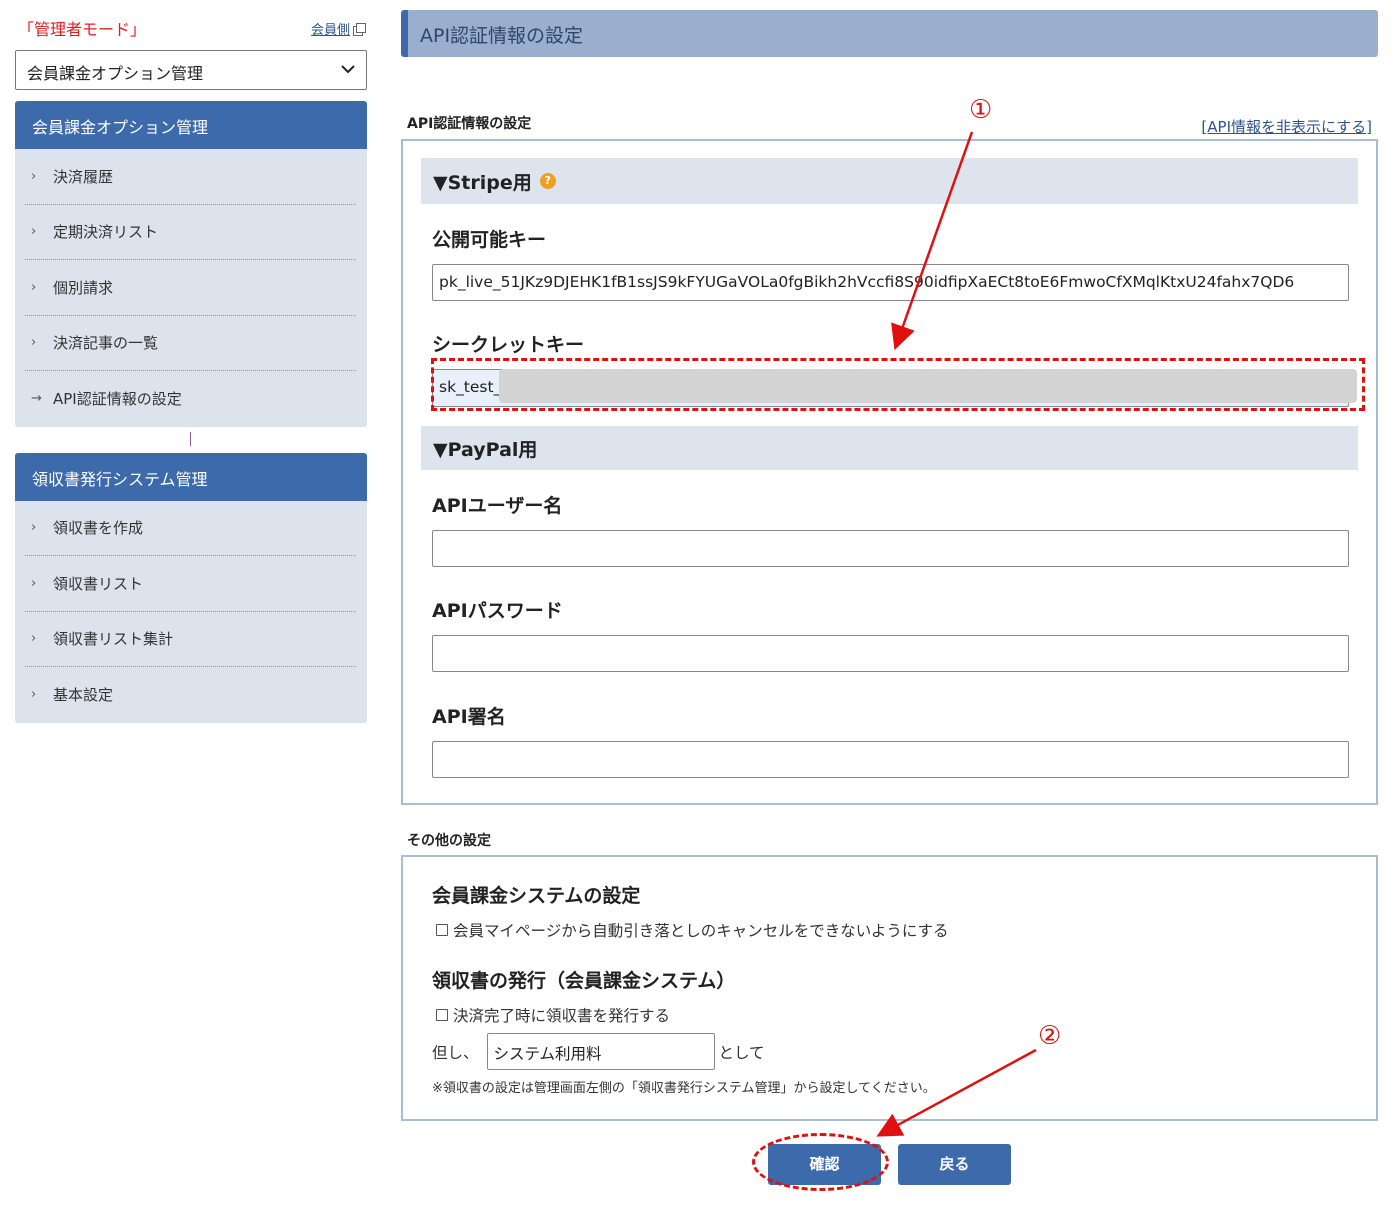 This screenshot has height=1205, width=1394. What do you see at coordinates (497, 611) in the screenshot?
I see `api-password-label: APIパスワード` at bounding box center [497, 611].